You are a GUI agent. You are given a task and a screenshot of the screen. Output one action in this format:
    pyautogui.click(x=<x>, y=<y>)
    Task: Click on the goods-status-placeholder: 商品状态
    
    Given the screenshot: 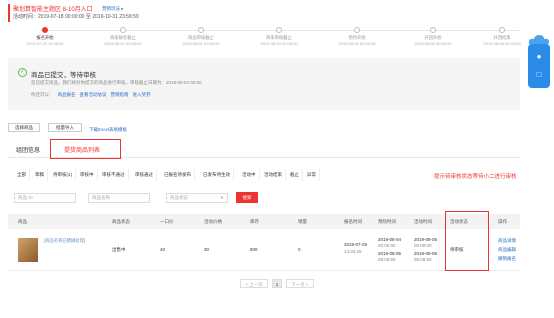 What is the action you would take?
    pyautogui.click(x=179, y=197)
    